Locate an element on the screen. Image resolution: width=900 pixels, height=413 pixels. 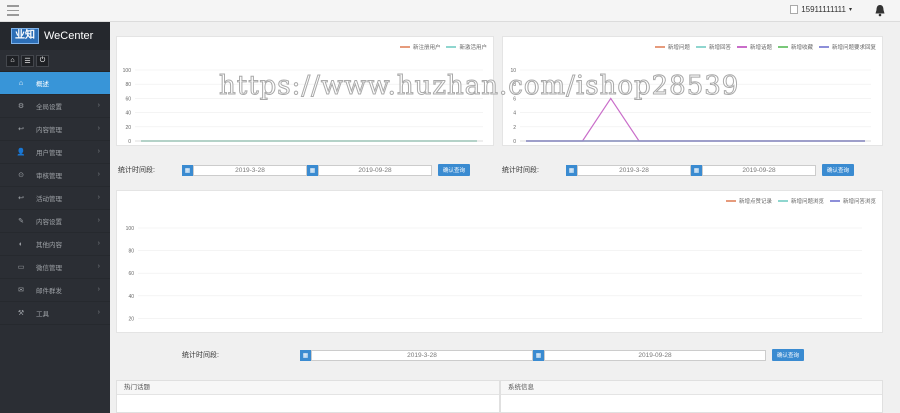
sidebar-item-label: 概述 is located at coordinates (42, 84).